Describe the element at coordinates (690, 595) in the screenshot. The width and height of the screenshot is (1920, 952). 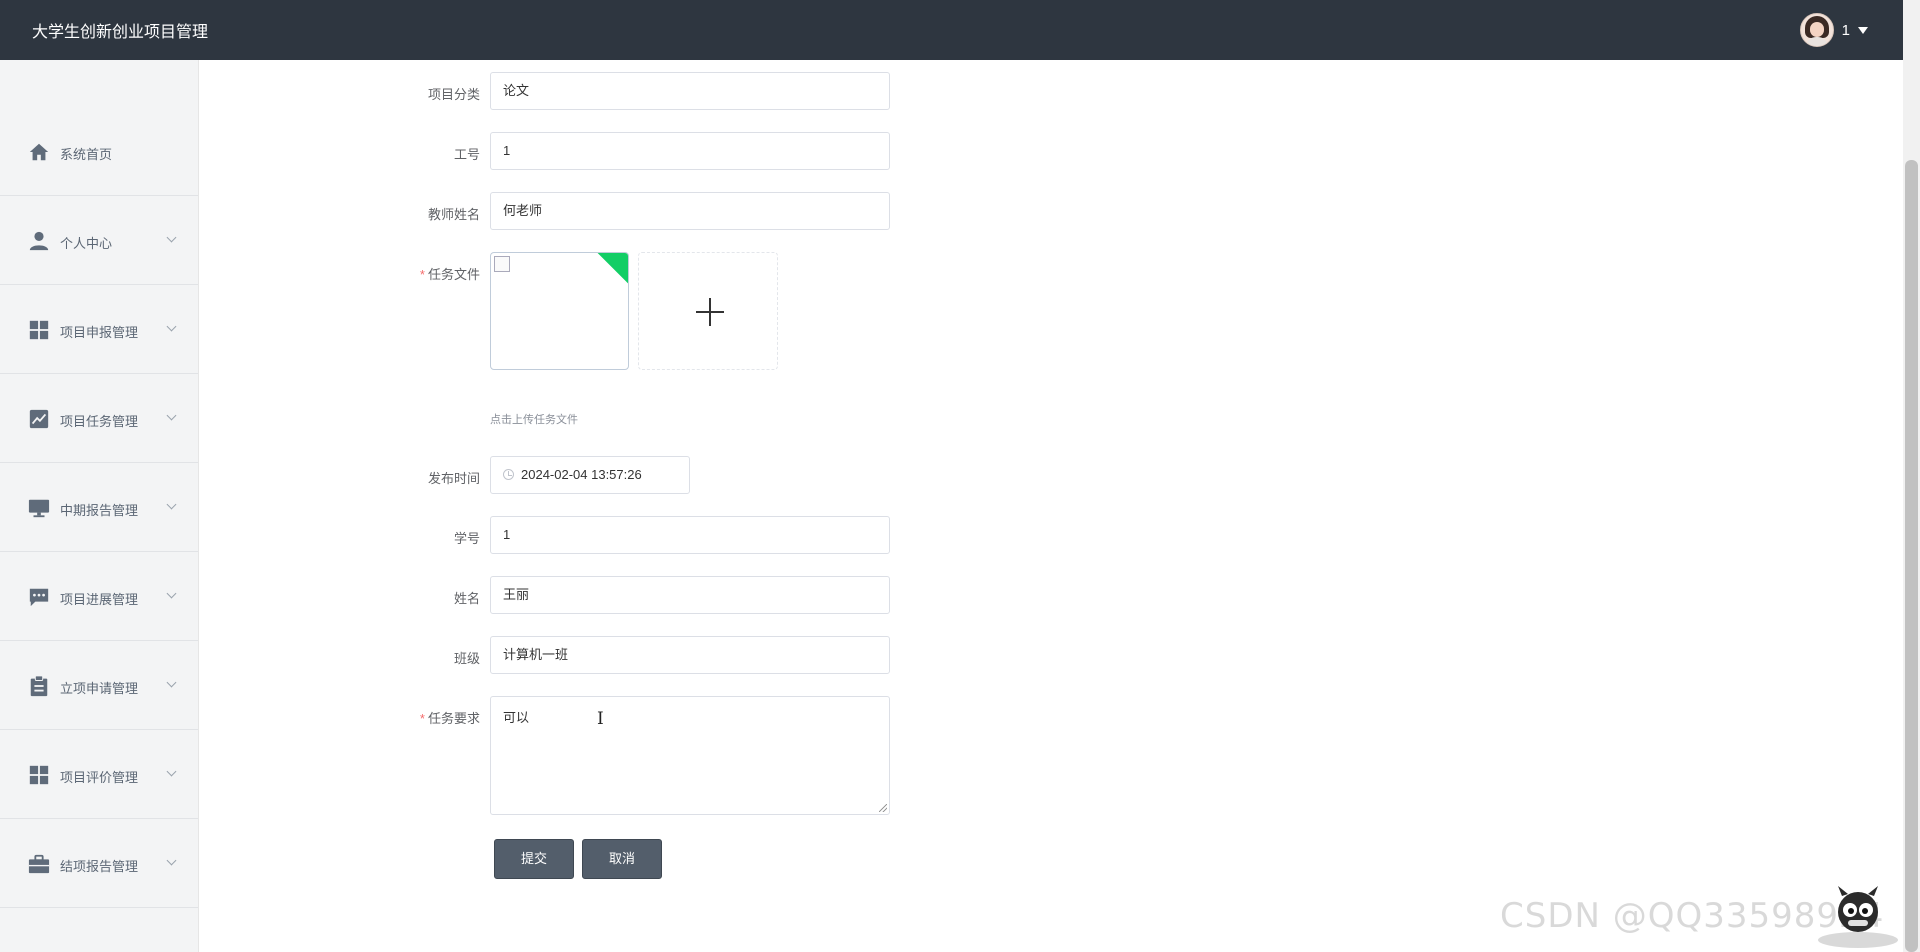
I see `name-input: 王丽` at that location.